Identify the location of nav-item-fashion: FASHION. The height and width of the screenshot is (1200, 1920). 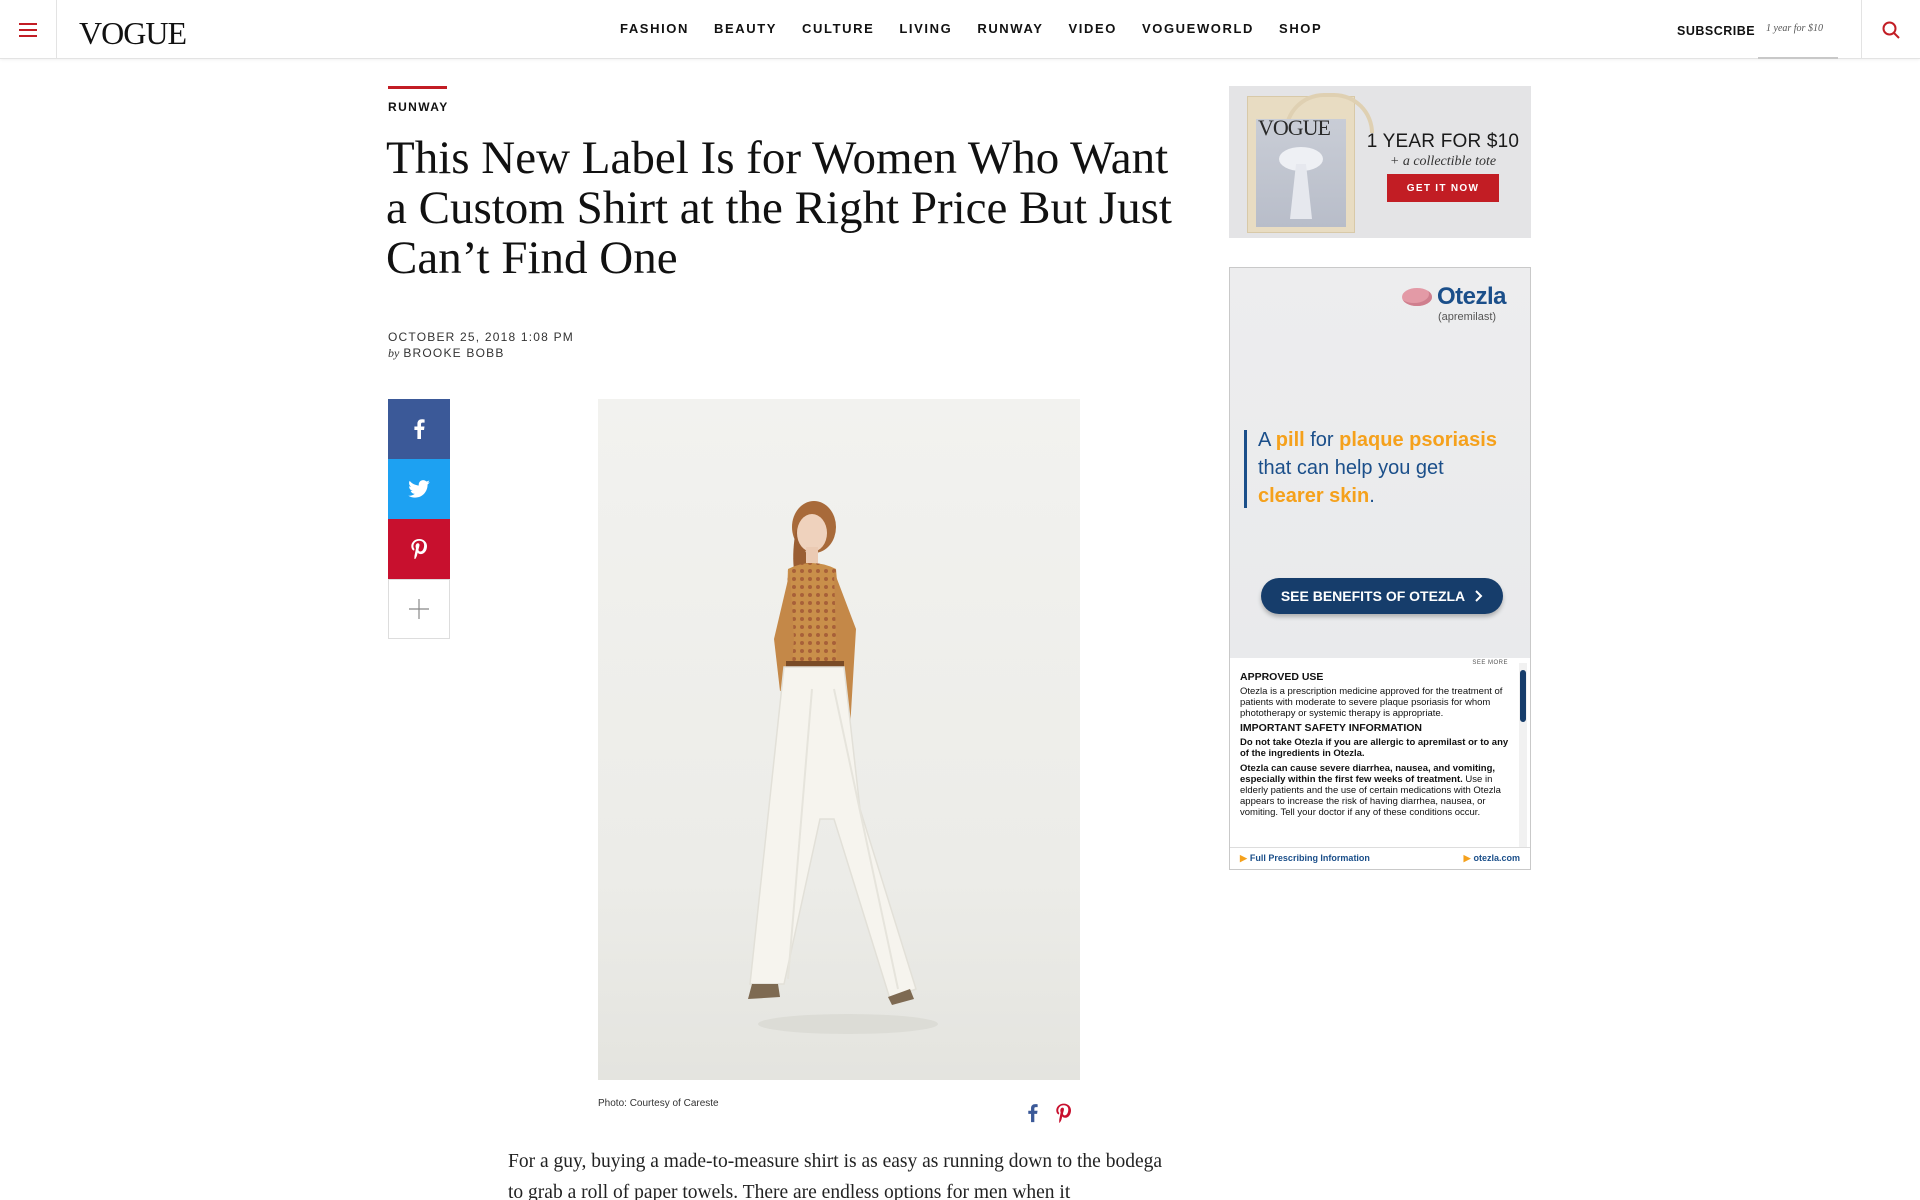
(654, 28).